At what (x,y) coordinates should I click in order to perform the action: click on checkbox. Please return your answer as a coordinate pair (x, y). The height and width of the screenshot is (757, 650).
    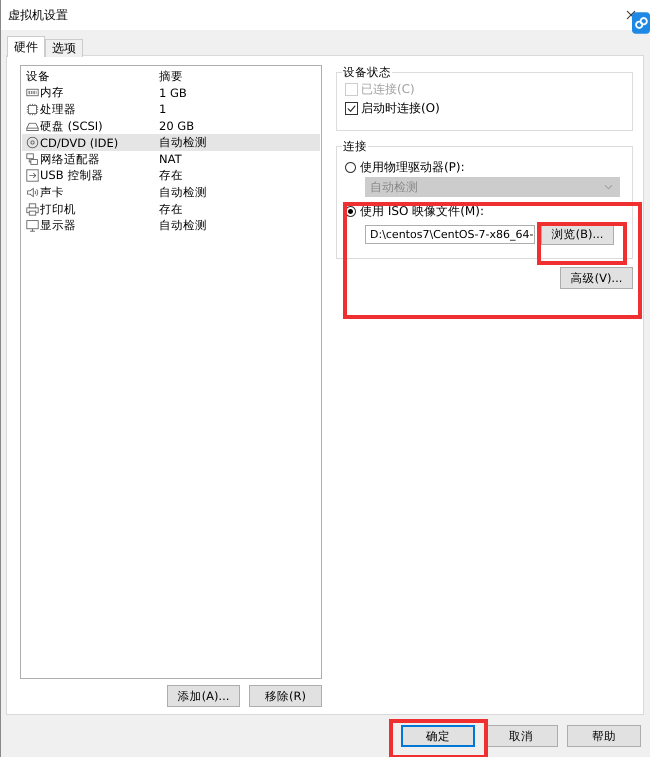
    Looking at the image, I should click on (351, 108).